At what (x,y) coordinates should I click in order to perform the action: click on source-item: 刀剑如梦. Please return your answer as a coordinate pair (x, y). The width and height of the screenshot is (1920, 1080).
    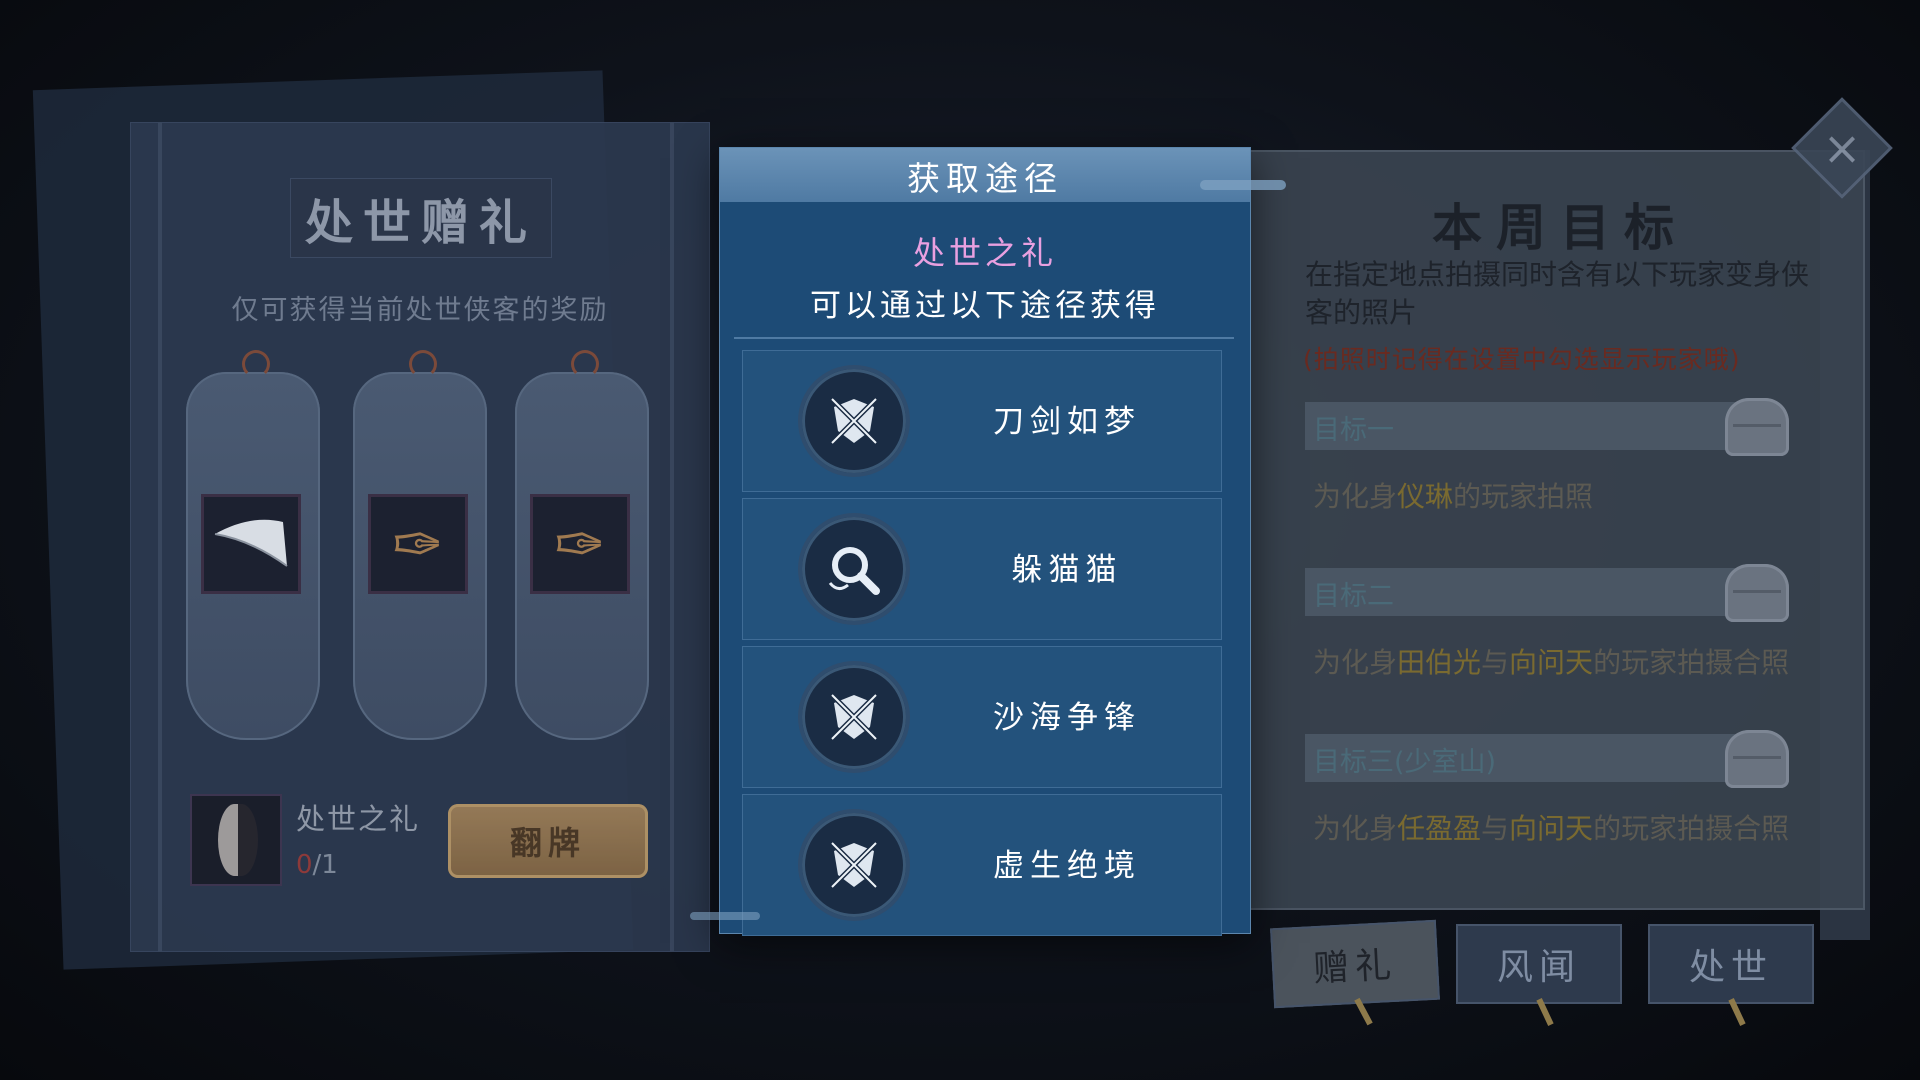
    Looking at the image, I should click on (982, 421).